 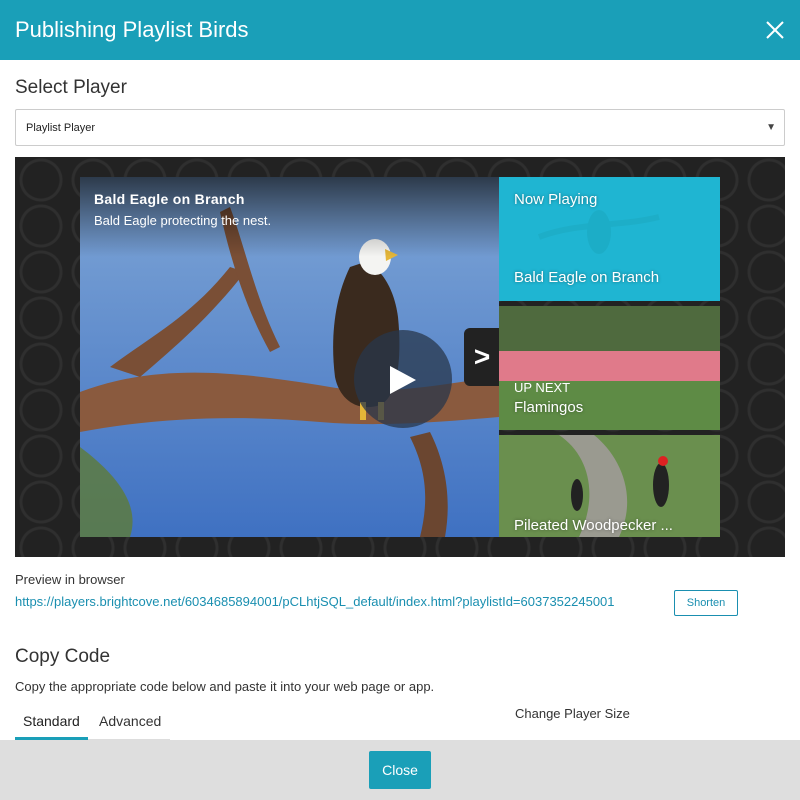 I want to click on player-select: Playlist Player ▼, so click(x=400, y=127).